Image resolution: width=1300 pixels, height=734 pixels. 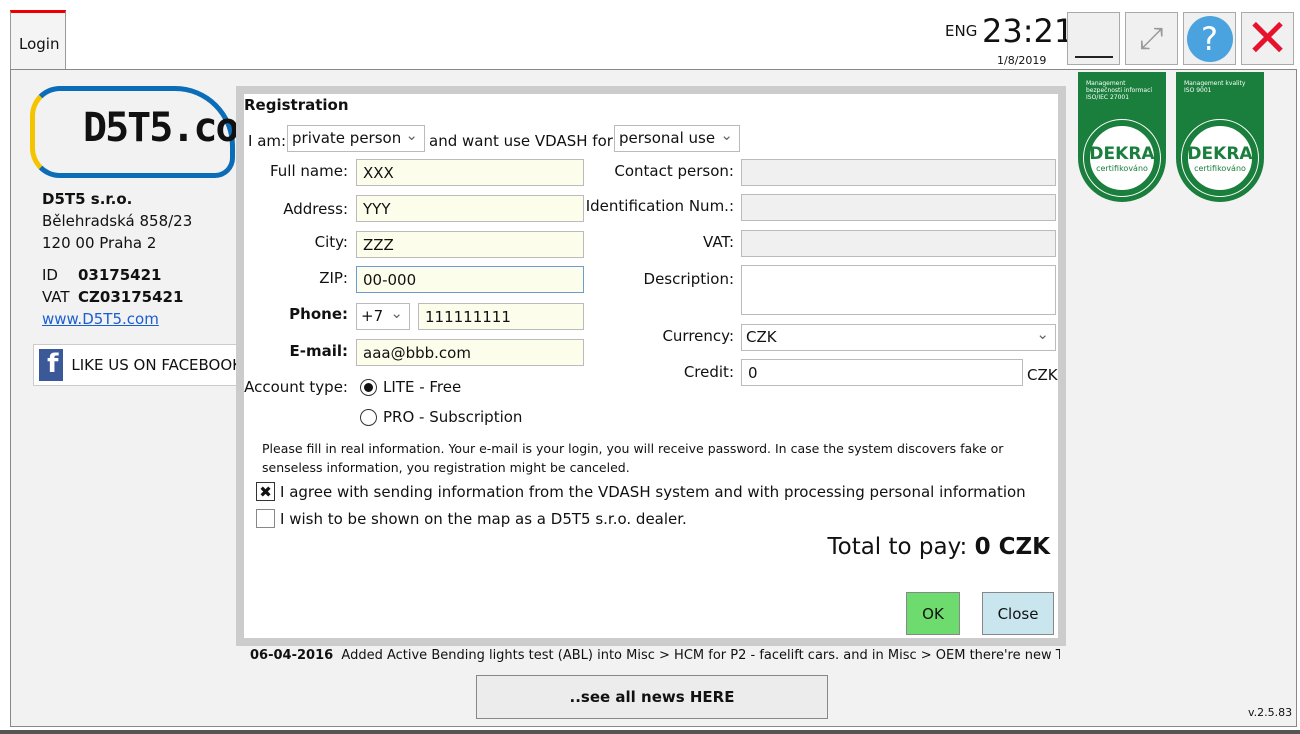 What do you see at coordinates (470, 279) in the screenshot?
I see `zip-input: 00-000` at bounding box center [470, 279].